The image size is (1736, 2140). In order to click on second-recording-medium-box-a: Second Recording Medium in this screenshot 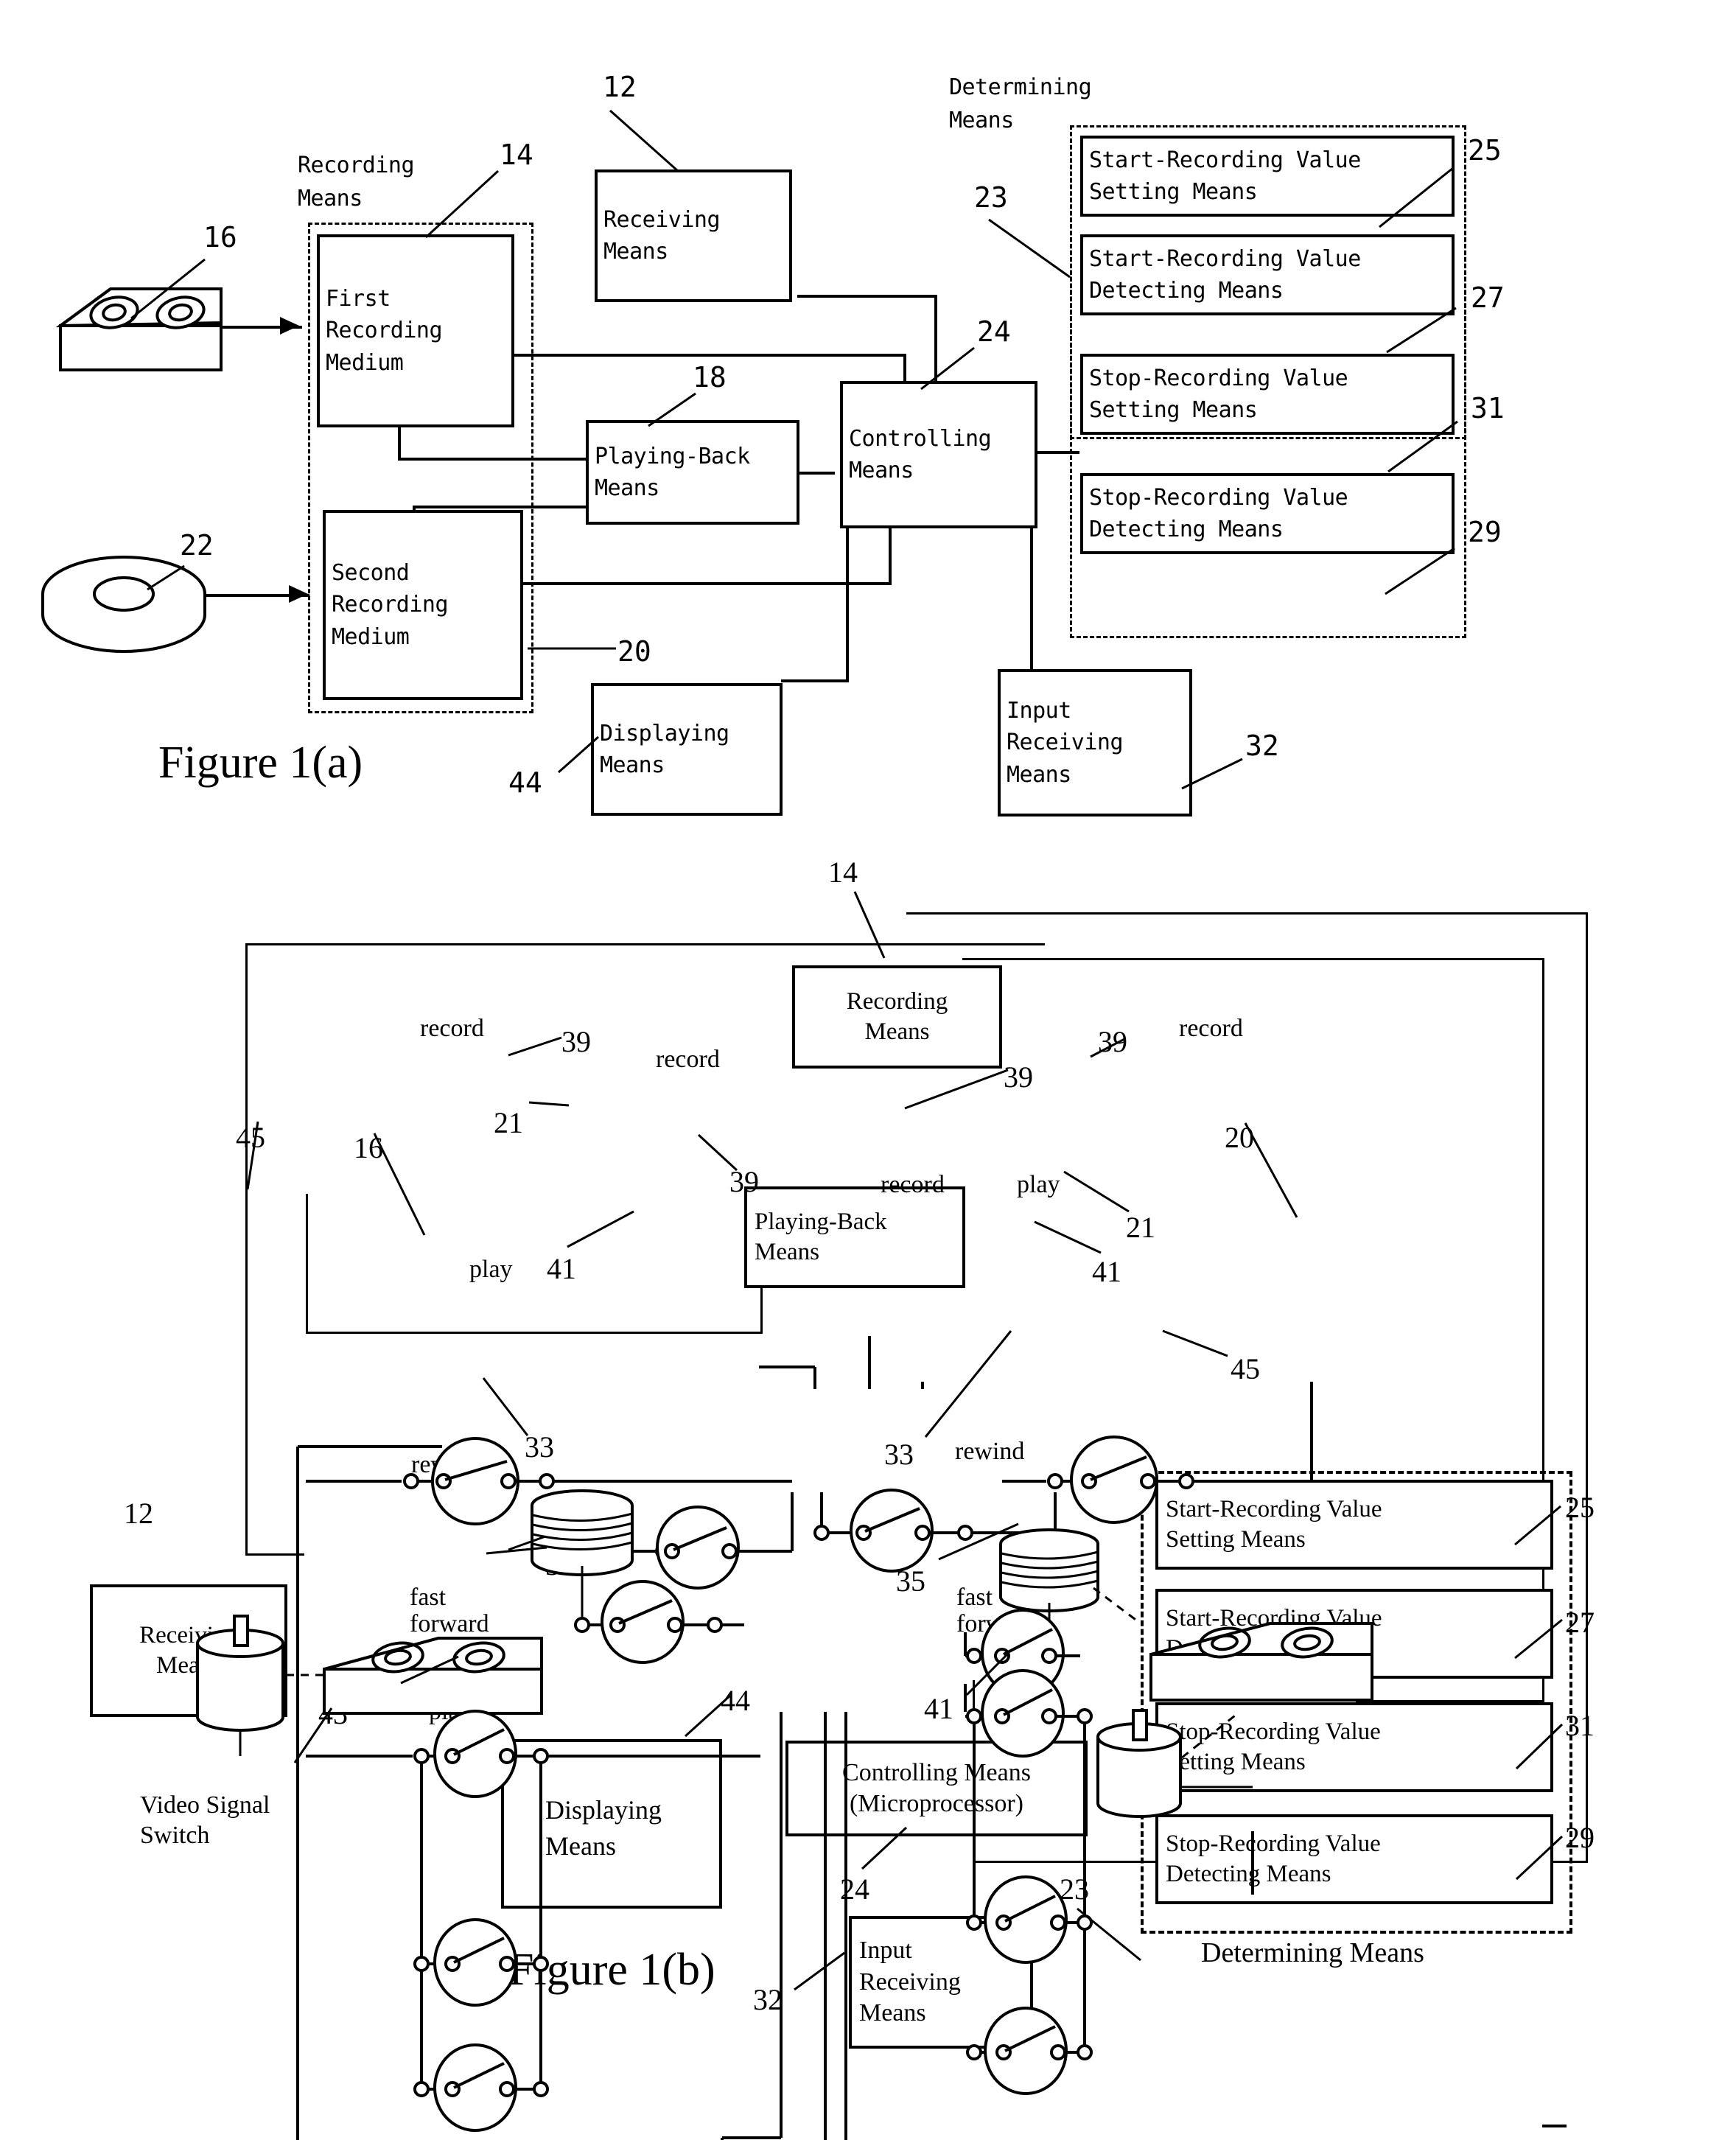, I will do `click(423, 605)`.